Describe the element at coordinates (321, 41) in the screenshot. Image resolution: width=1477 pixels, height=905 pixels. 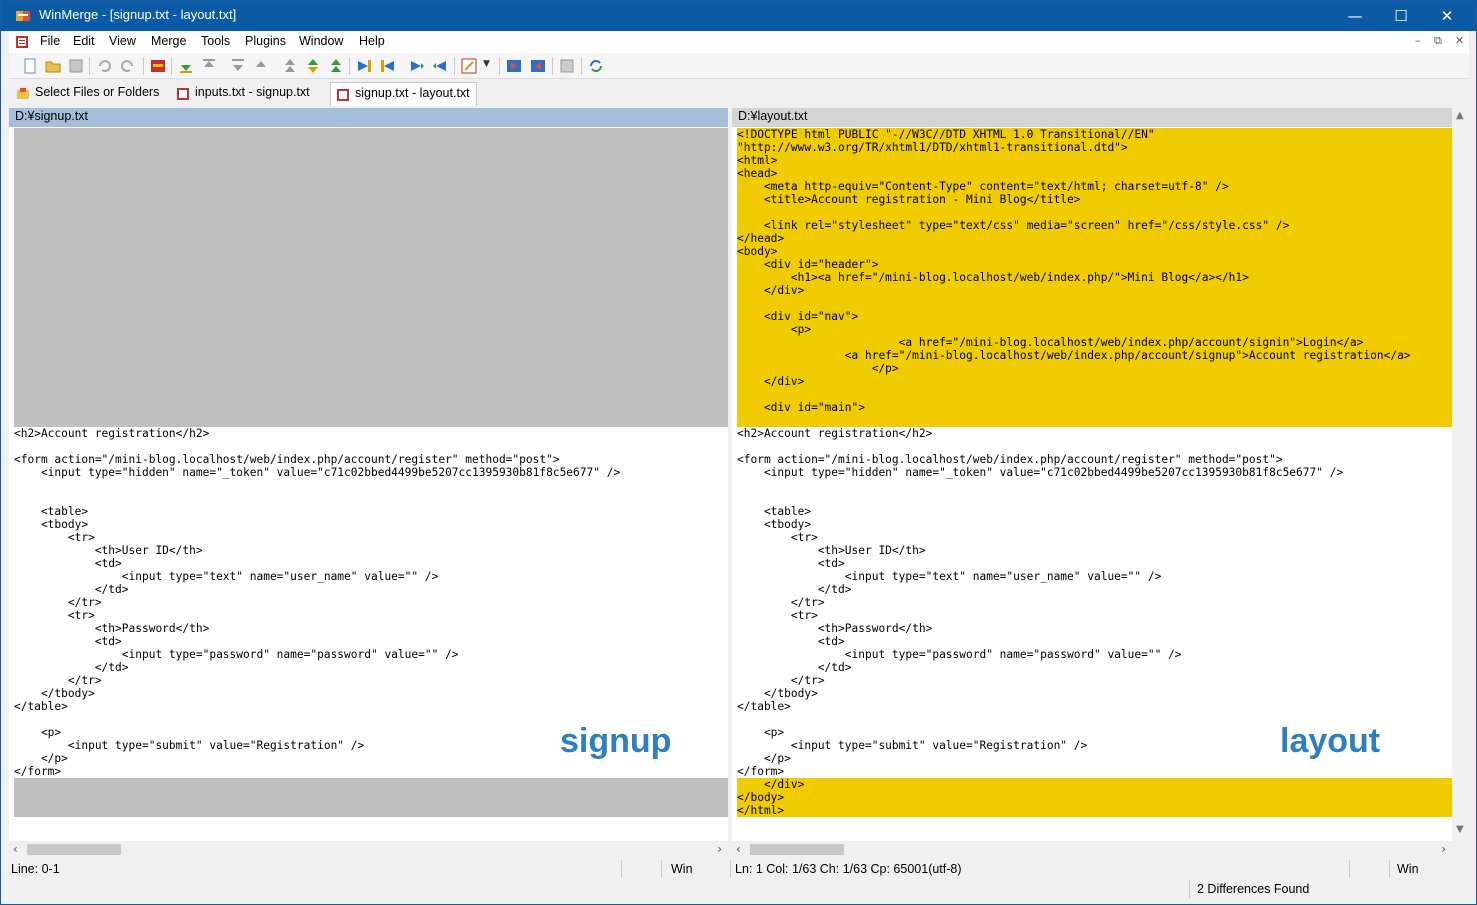
I see `menu-window: Window` at that location.